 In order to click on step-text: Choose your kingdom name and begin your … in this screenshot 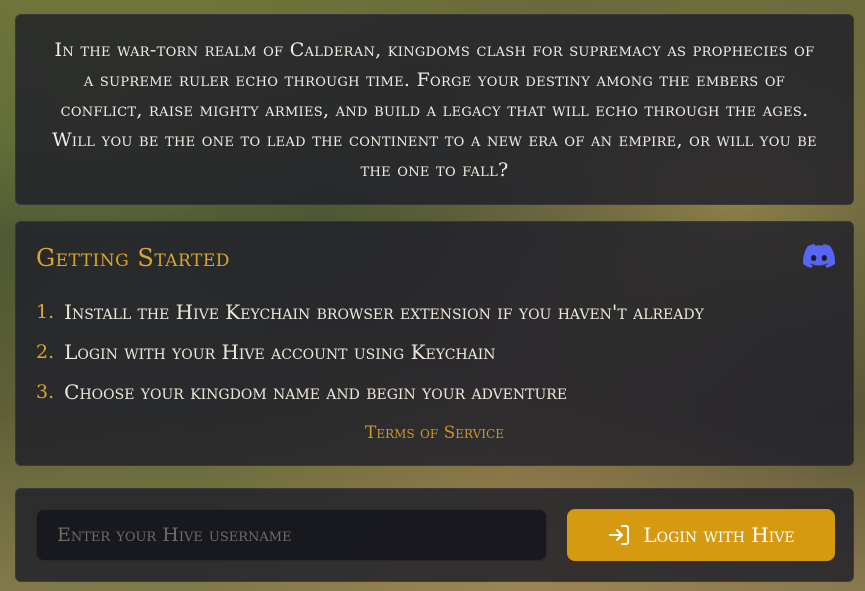, I will do `click(316, 392)`.